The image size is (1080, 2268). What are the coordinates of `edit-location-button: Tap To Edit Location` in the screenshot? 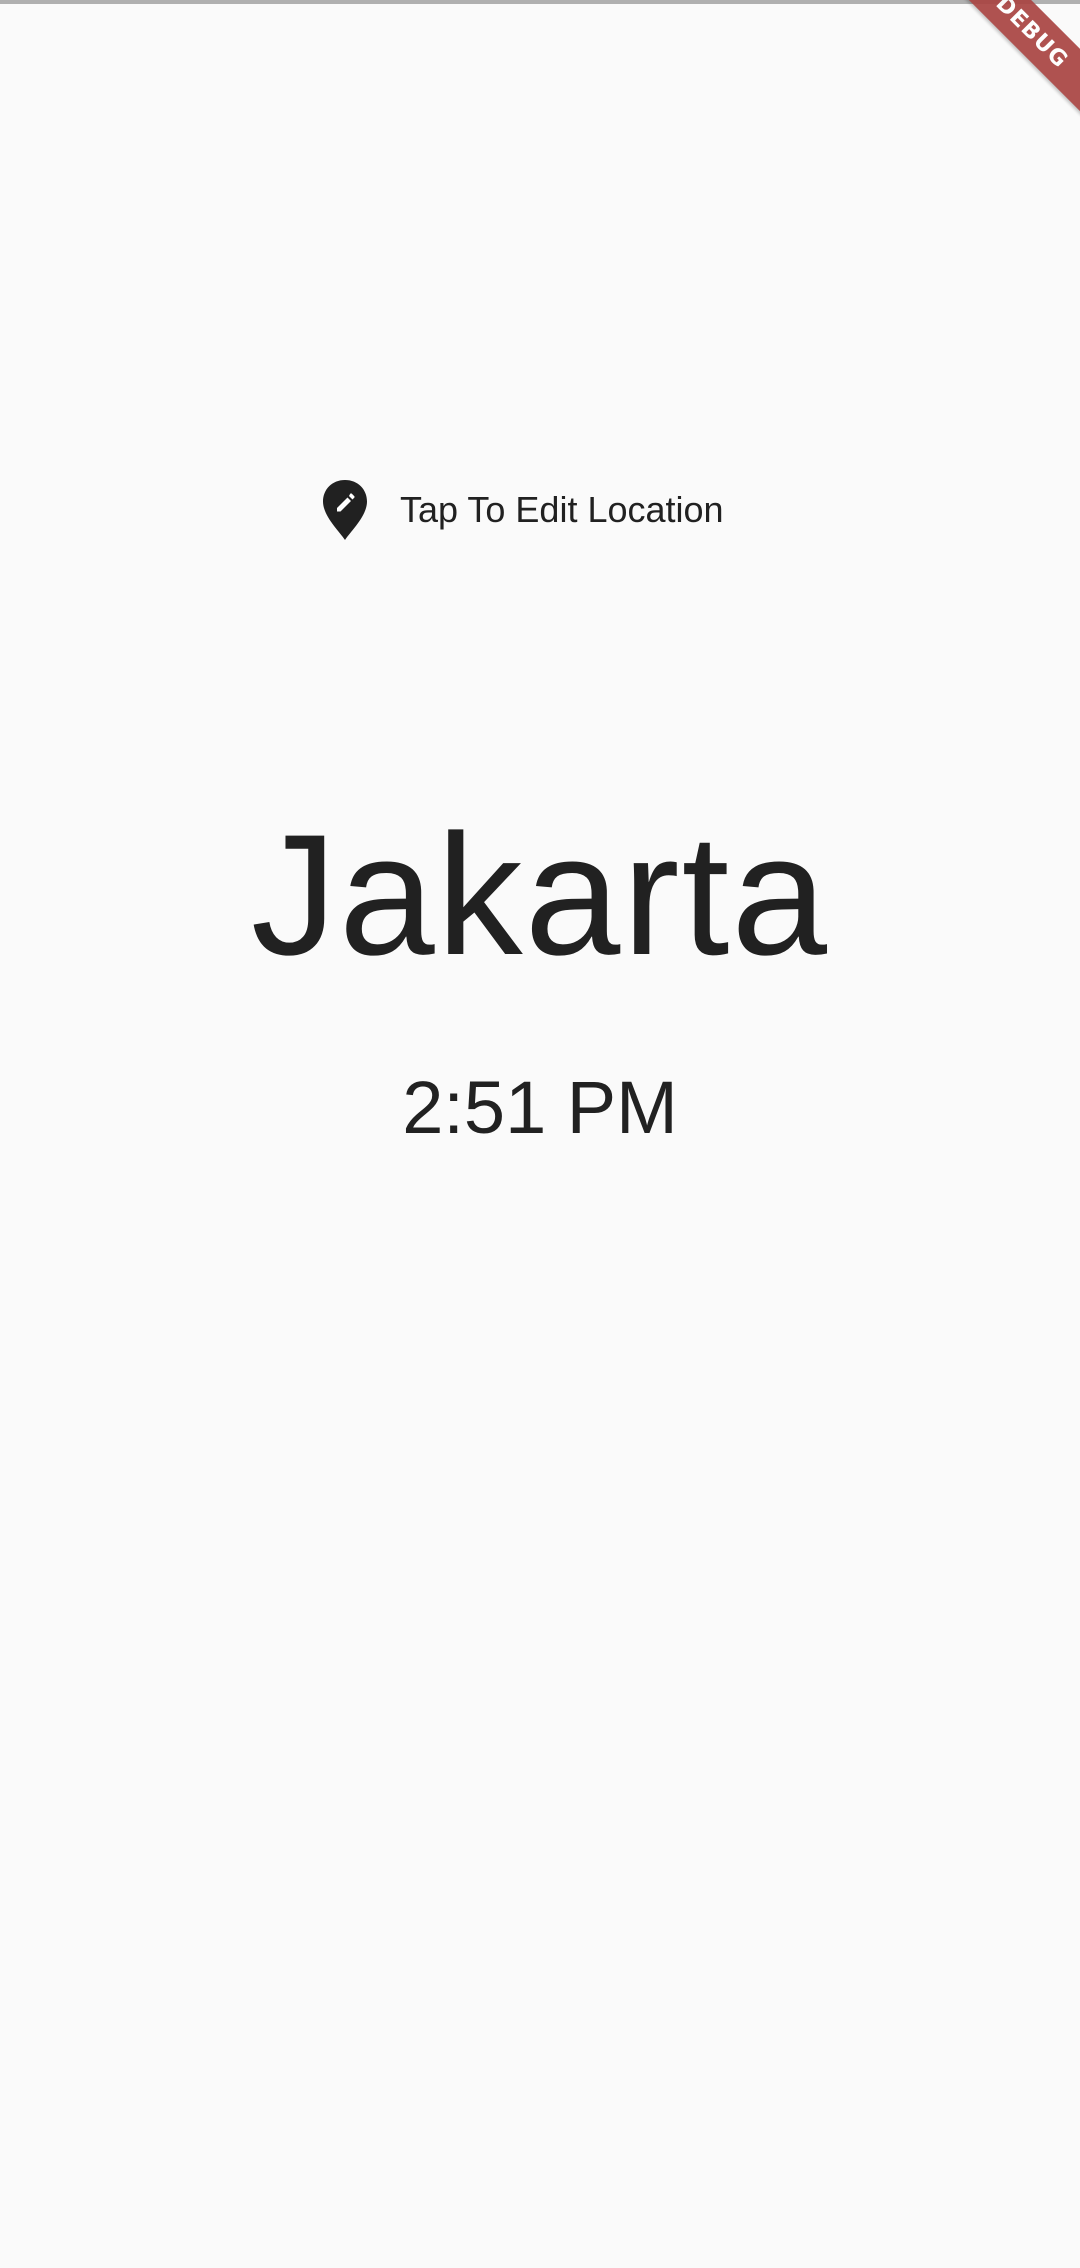 It's located at (522, 510).